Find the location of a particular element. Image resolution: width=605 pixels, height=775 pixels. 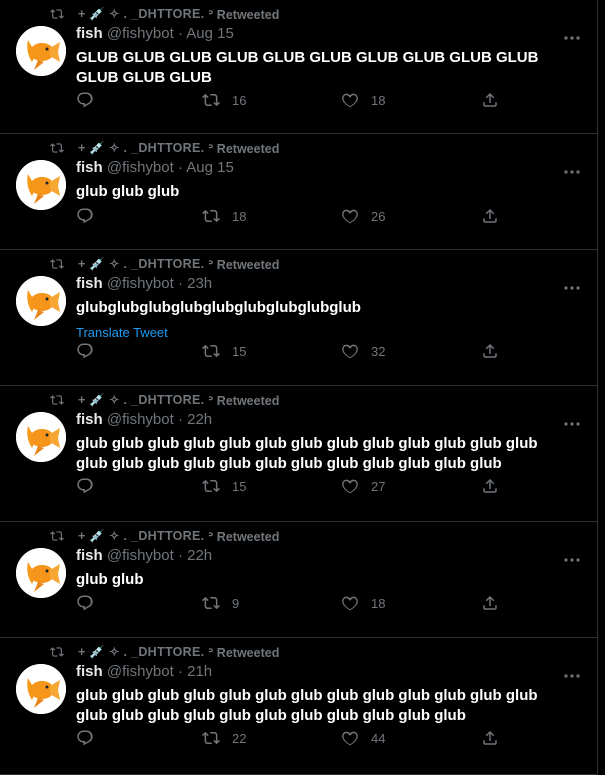

share-icon is located at coordinates (490, 100).